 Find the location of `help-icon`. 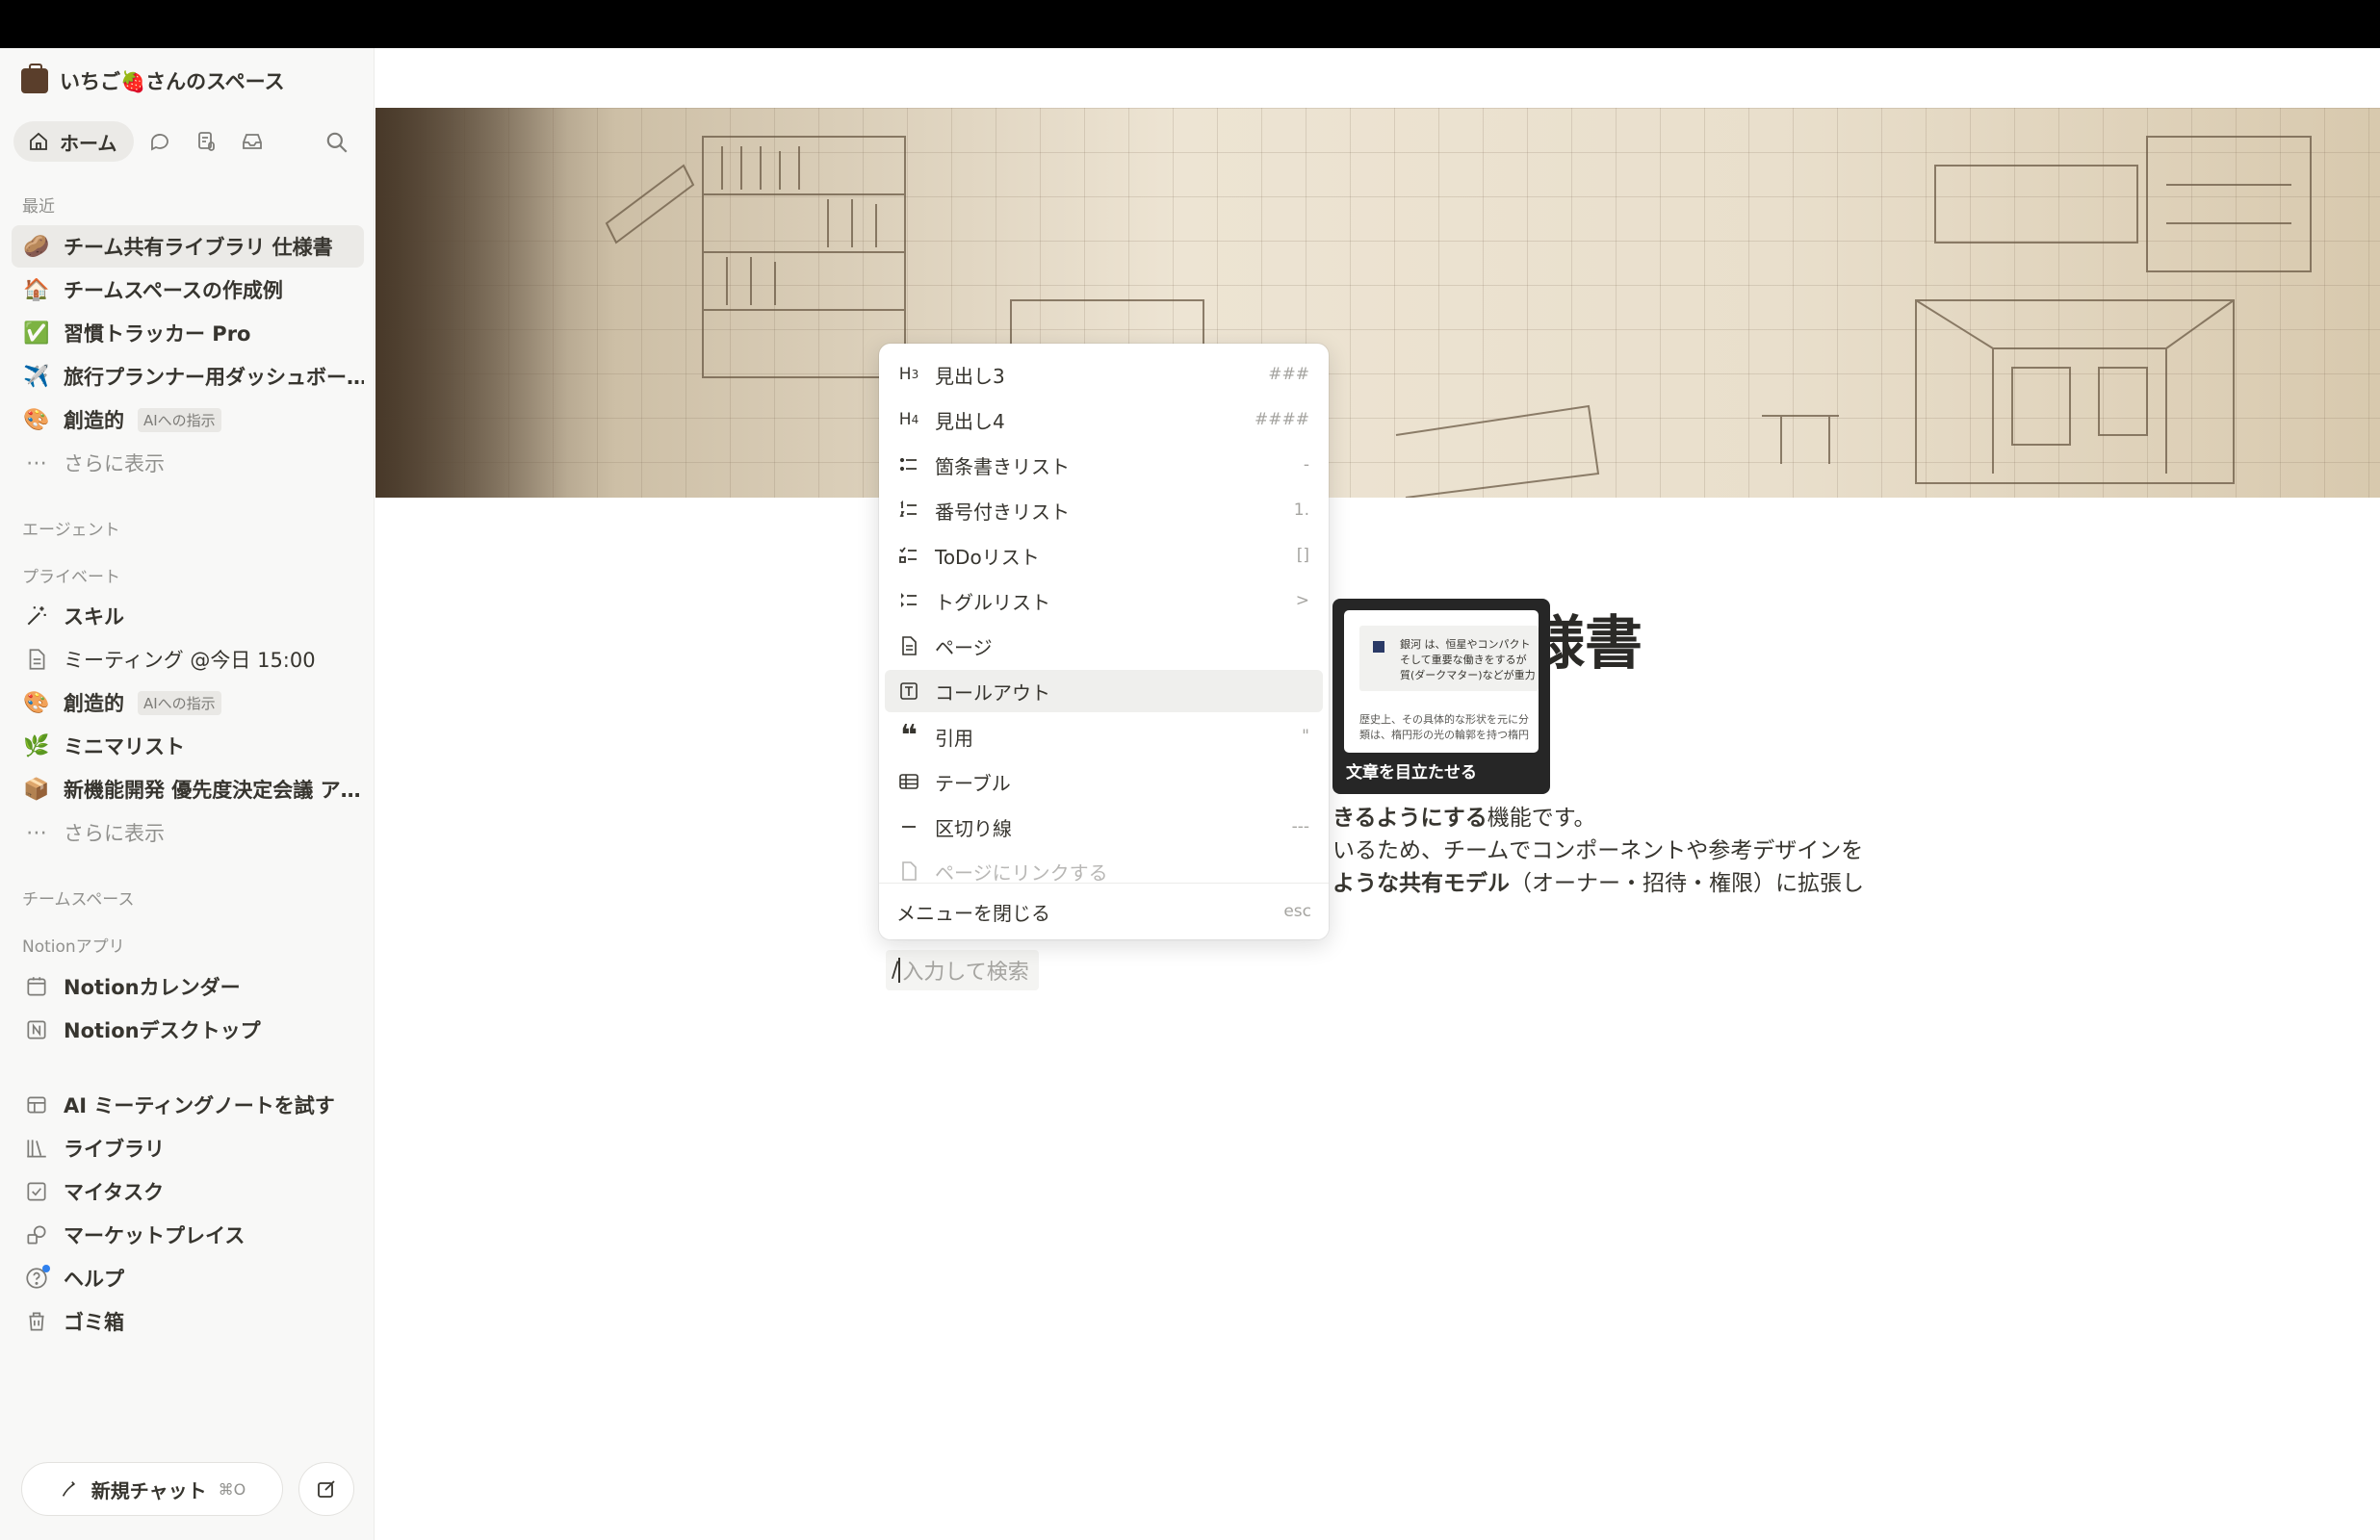

help-icon is located at coordinates (37, 1278).